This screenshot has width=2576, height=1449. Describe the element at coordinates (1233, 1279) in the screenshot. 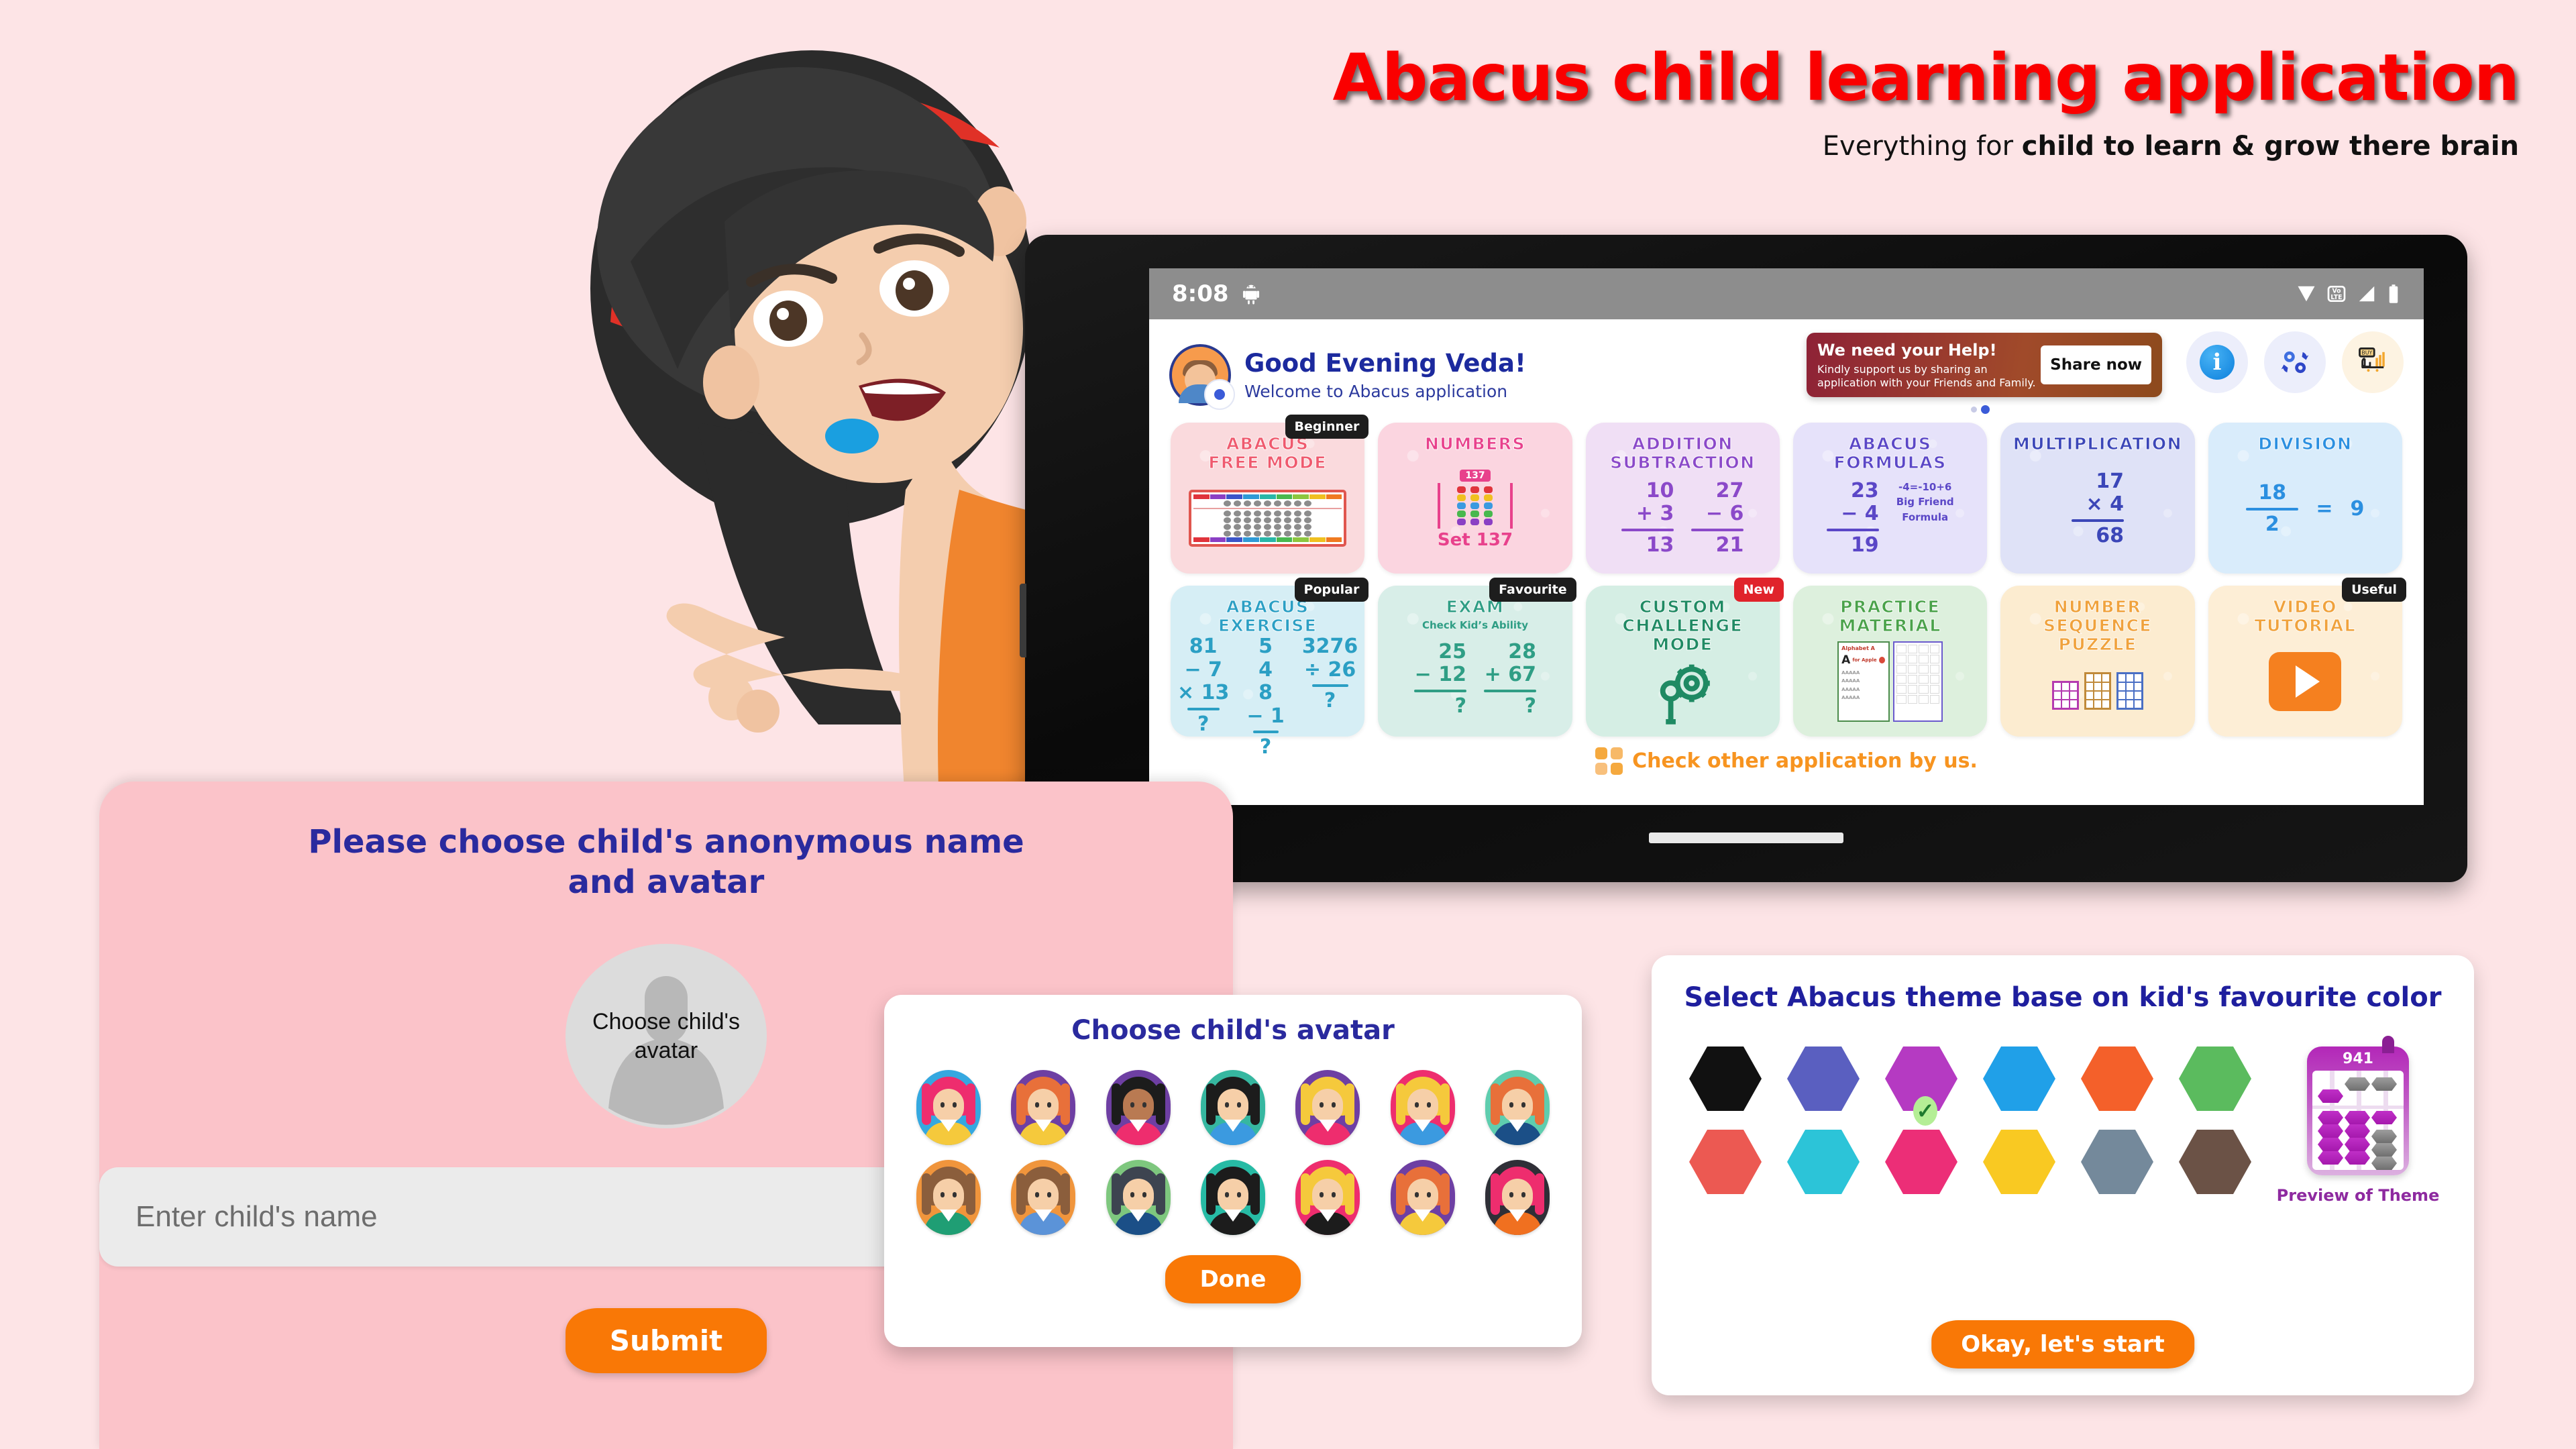

I see `done-button: Done` at that location.